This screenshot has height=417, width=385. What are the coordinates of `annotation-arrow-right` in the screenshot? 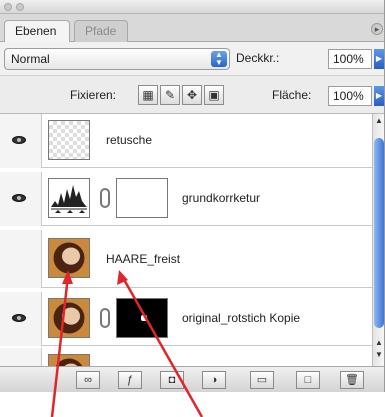 It's located at (162, 346).